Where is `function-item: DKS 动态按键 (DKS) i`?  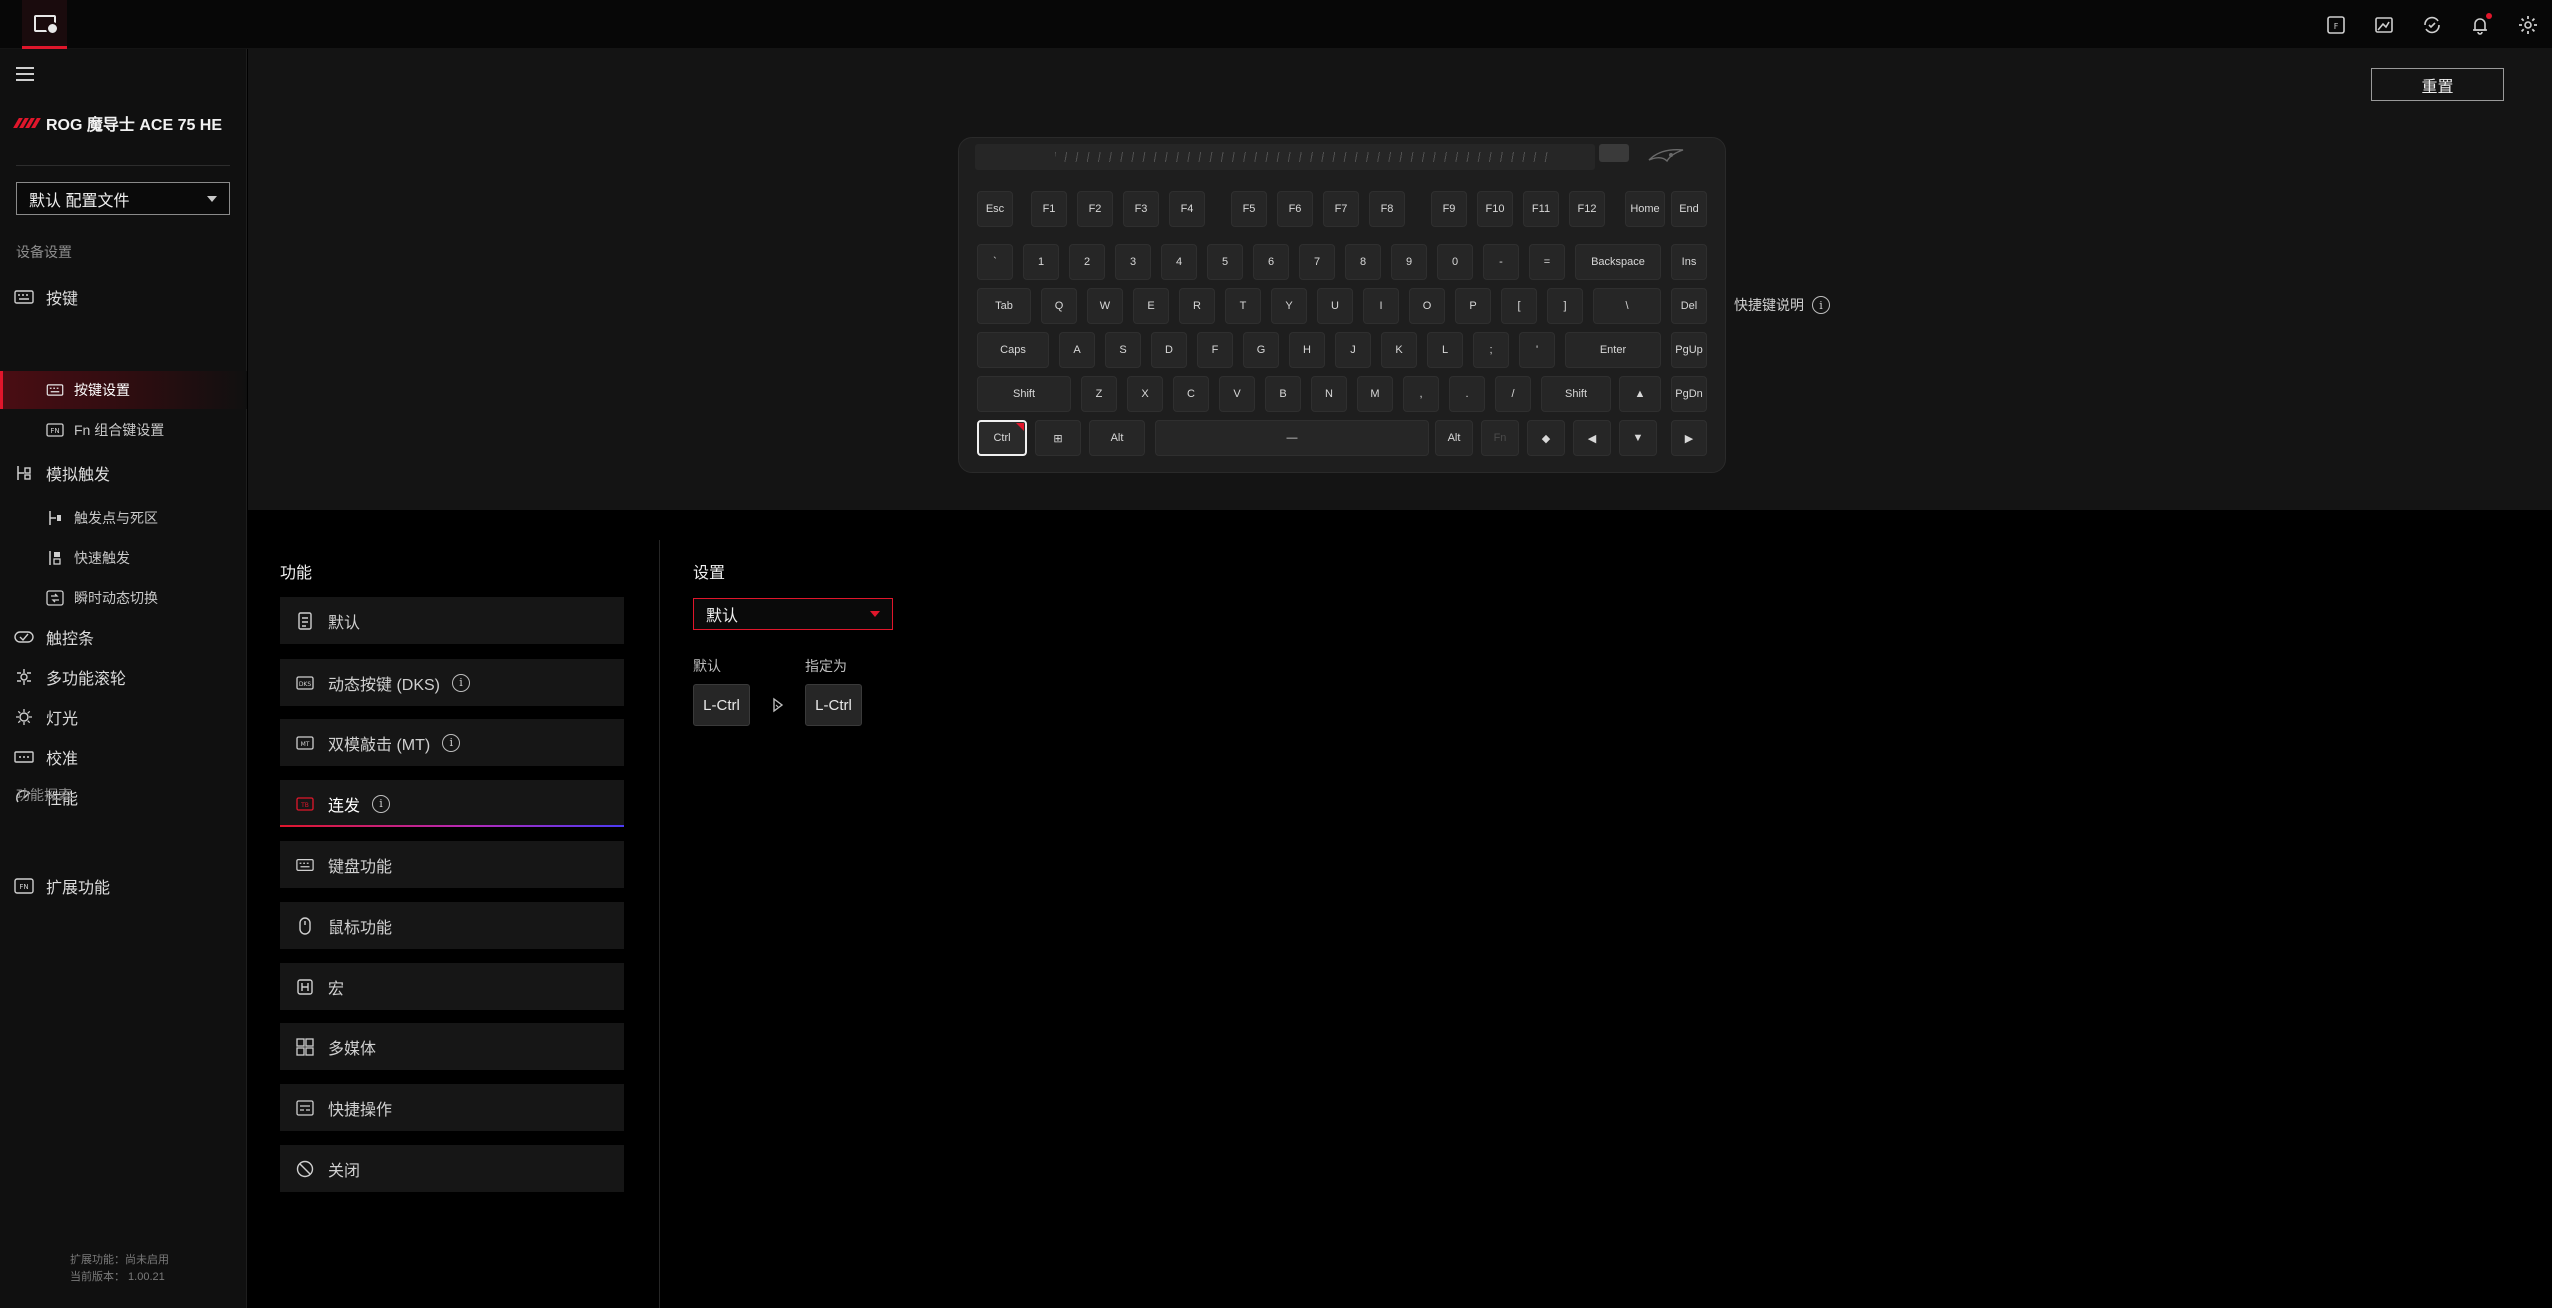 function-item: DKS 动态按键 (DKS) i is located at coordinates (452, 682).